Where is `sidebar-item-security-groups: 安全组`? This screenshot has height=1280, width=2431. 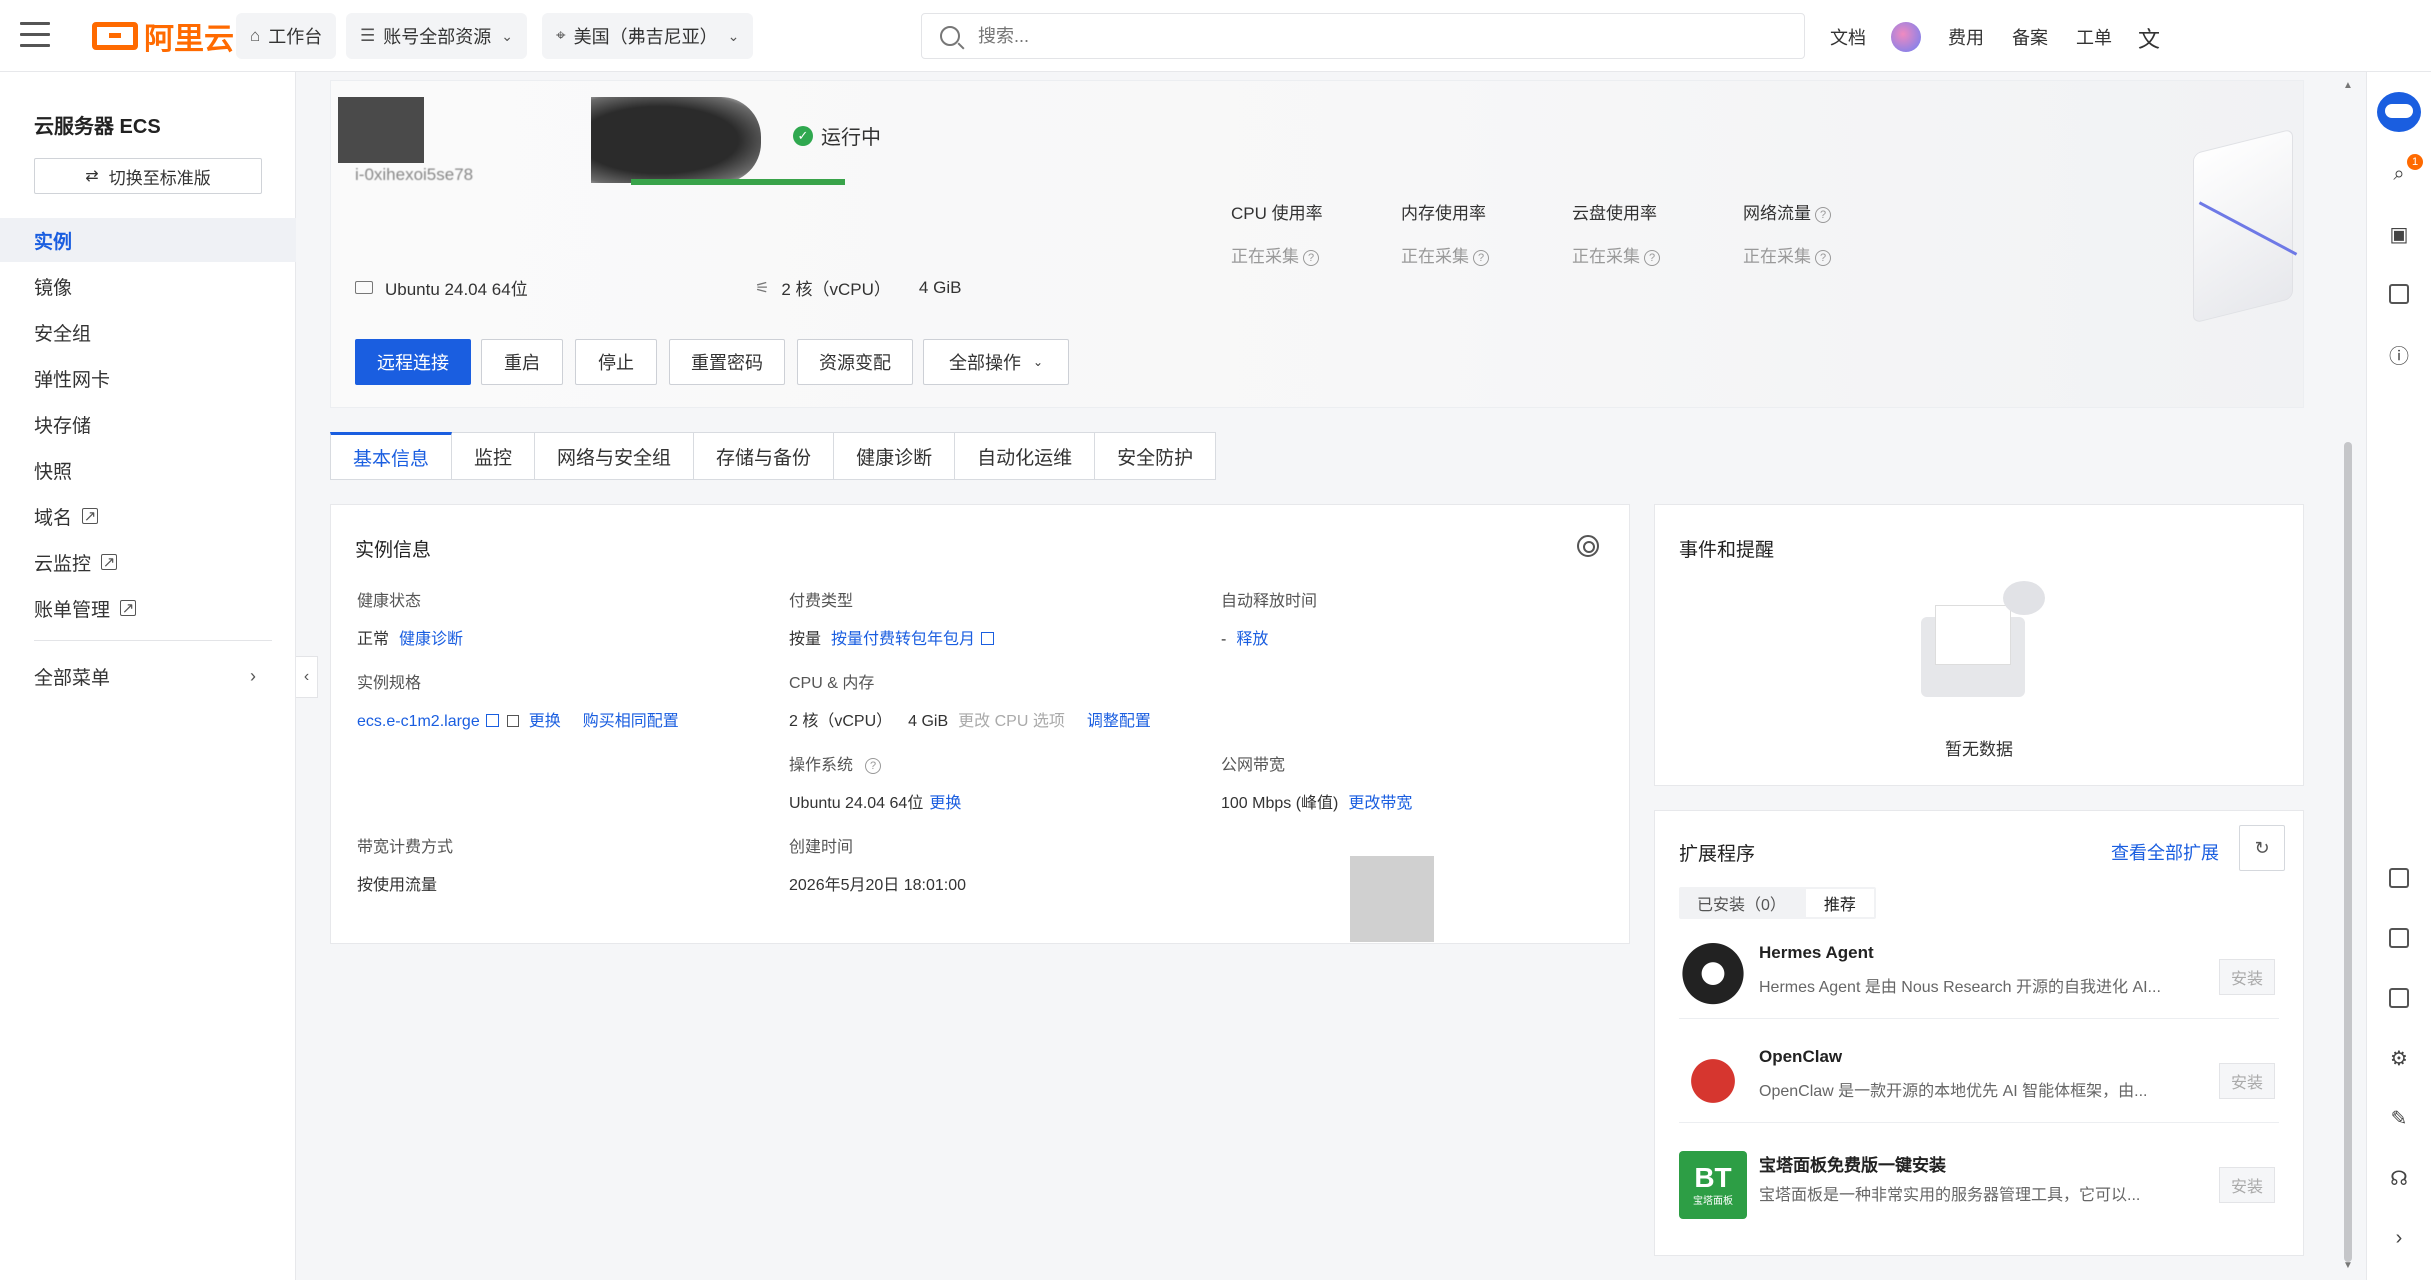 sidebar-item-security-groups: 安全组 is located at coordinates (148, 332).